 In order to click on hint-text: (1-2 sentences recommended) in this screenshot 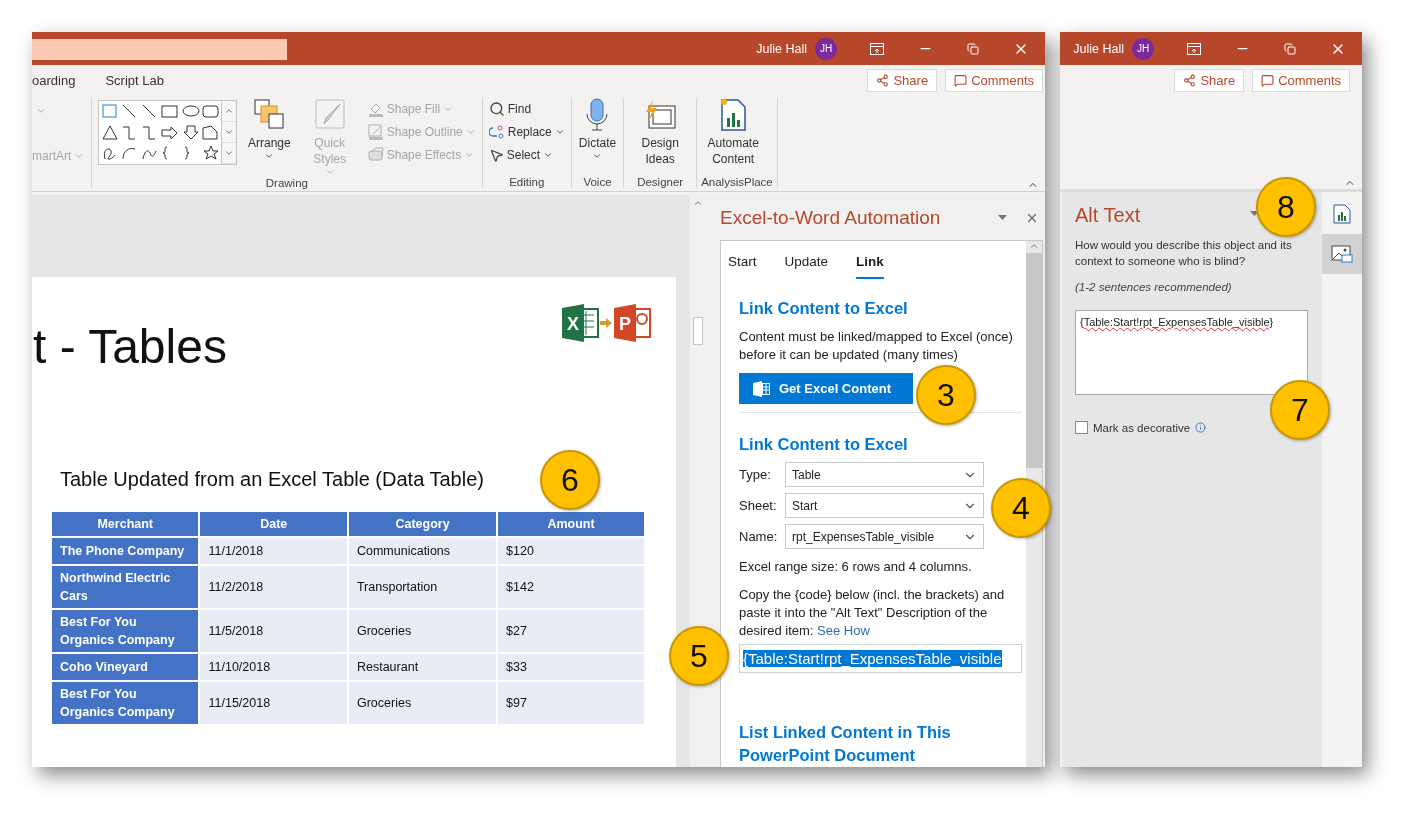, I will do `click(1154, 287)`.